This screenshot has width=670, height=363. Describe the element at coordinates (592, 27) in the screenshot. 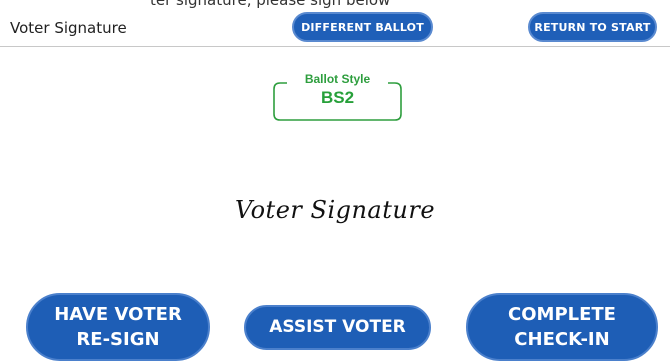

I see `return-to-start-button: RETURN TO START` at that location.